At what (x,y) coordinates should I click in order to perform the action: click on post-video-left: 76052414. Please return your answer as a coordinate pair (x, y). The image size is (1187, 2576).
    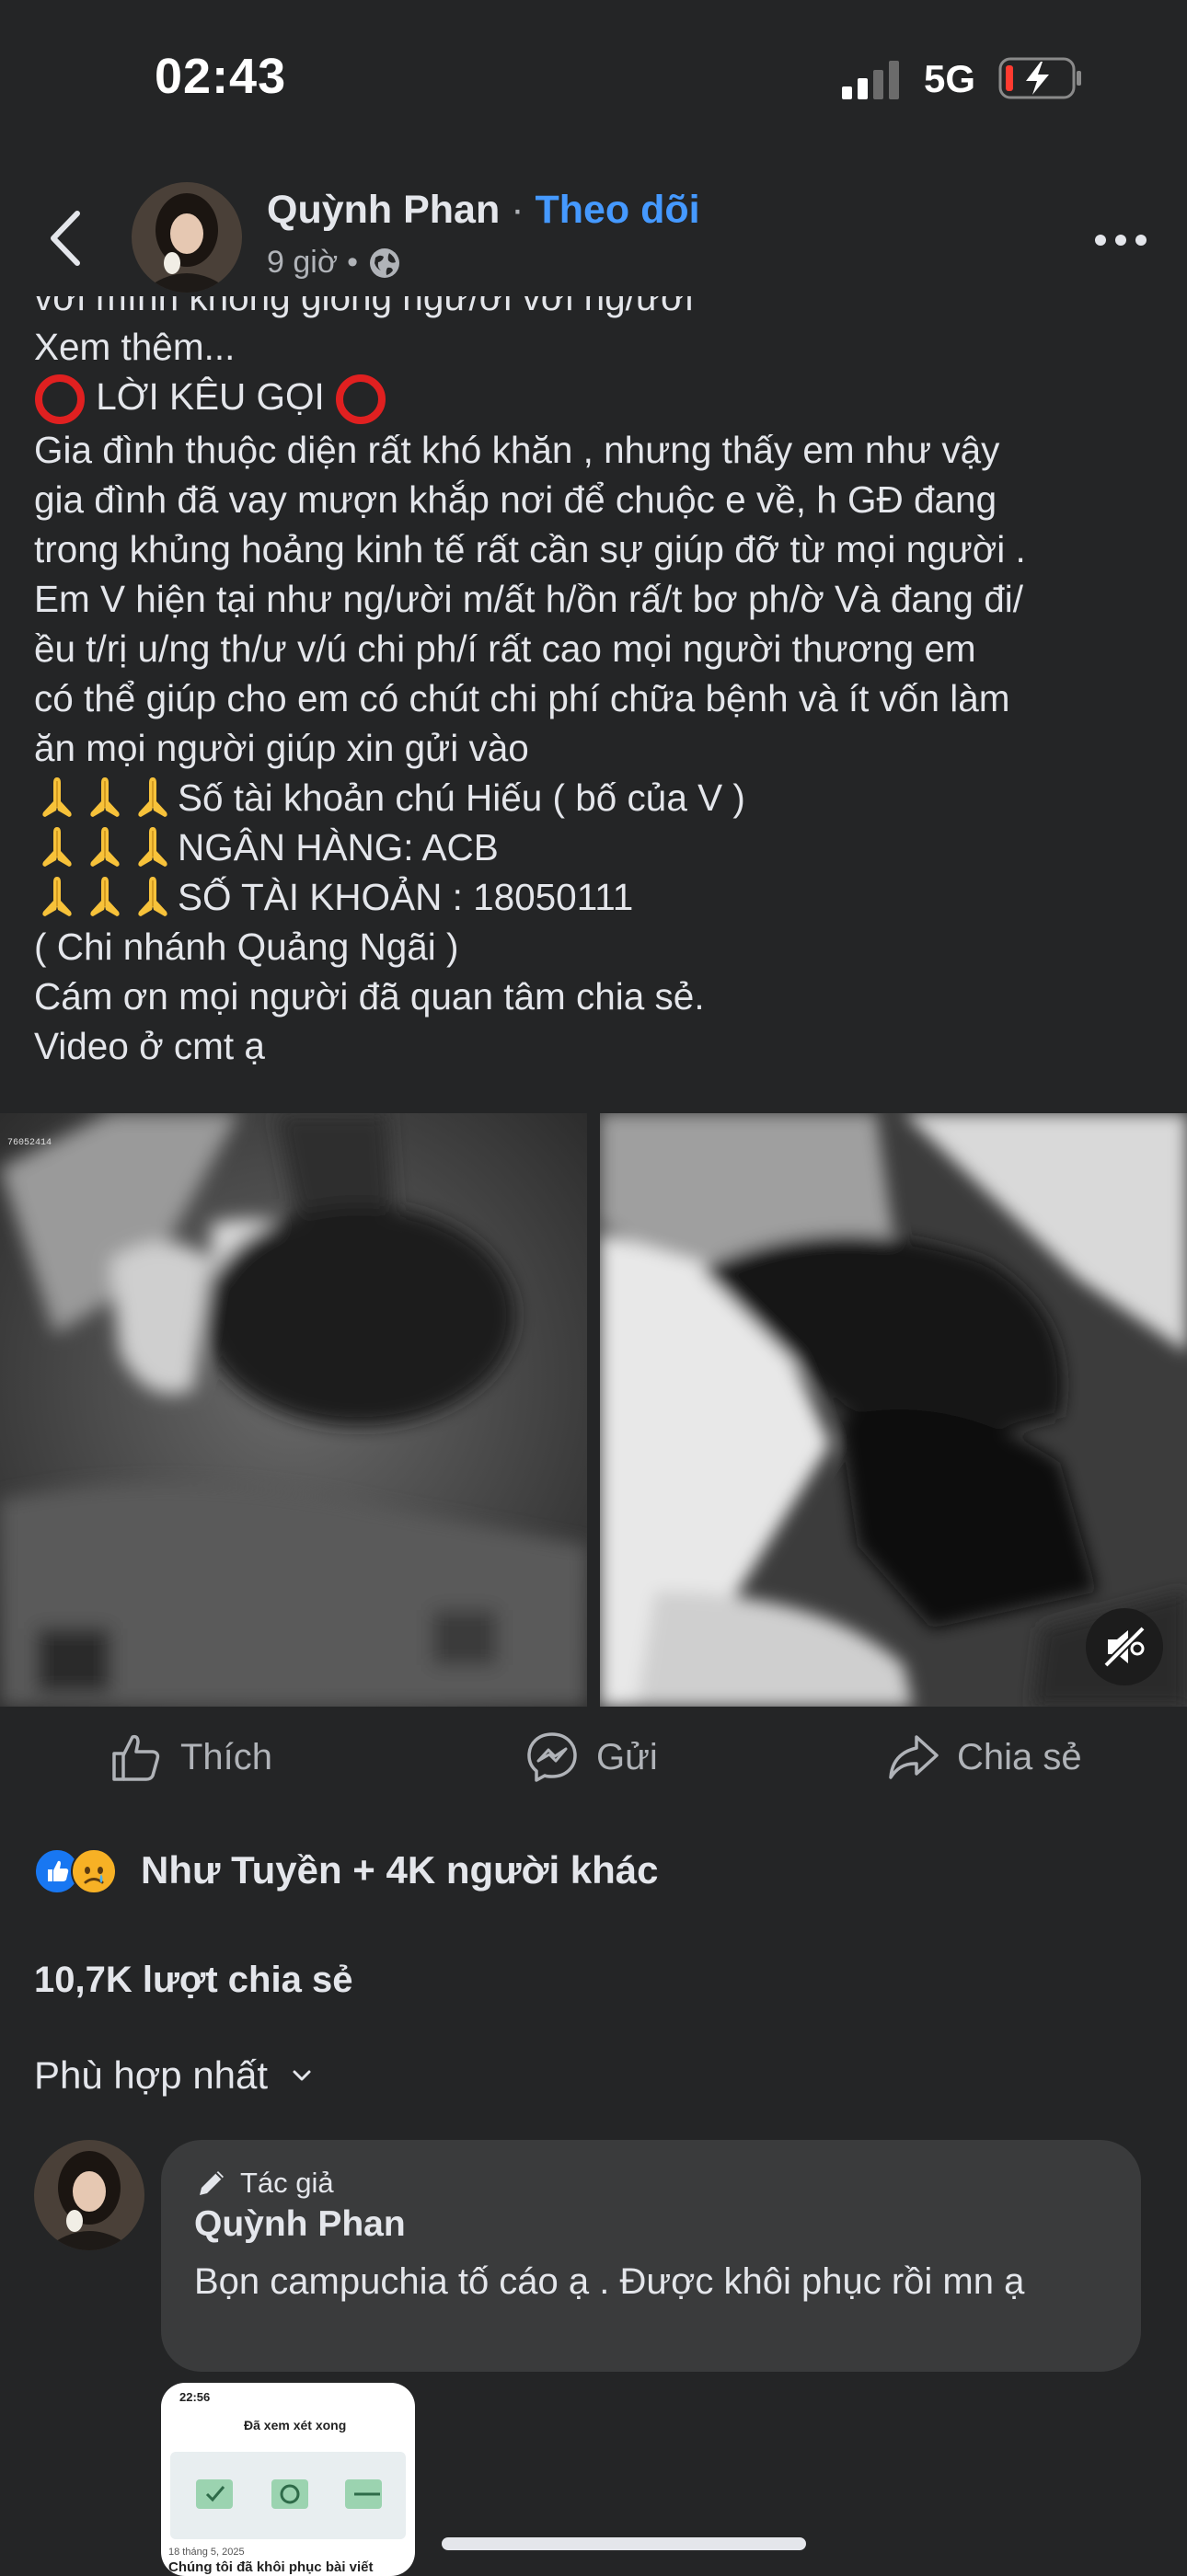
    Looking at the image, I should click on (293, 1410).